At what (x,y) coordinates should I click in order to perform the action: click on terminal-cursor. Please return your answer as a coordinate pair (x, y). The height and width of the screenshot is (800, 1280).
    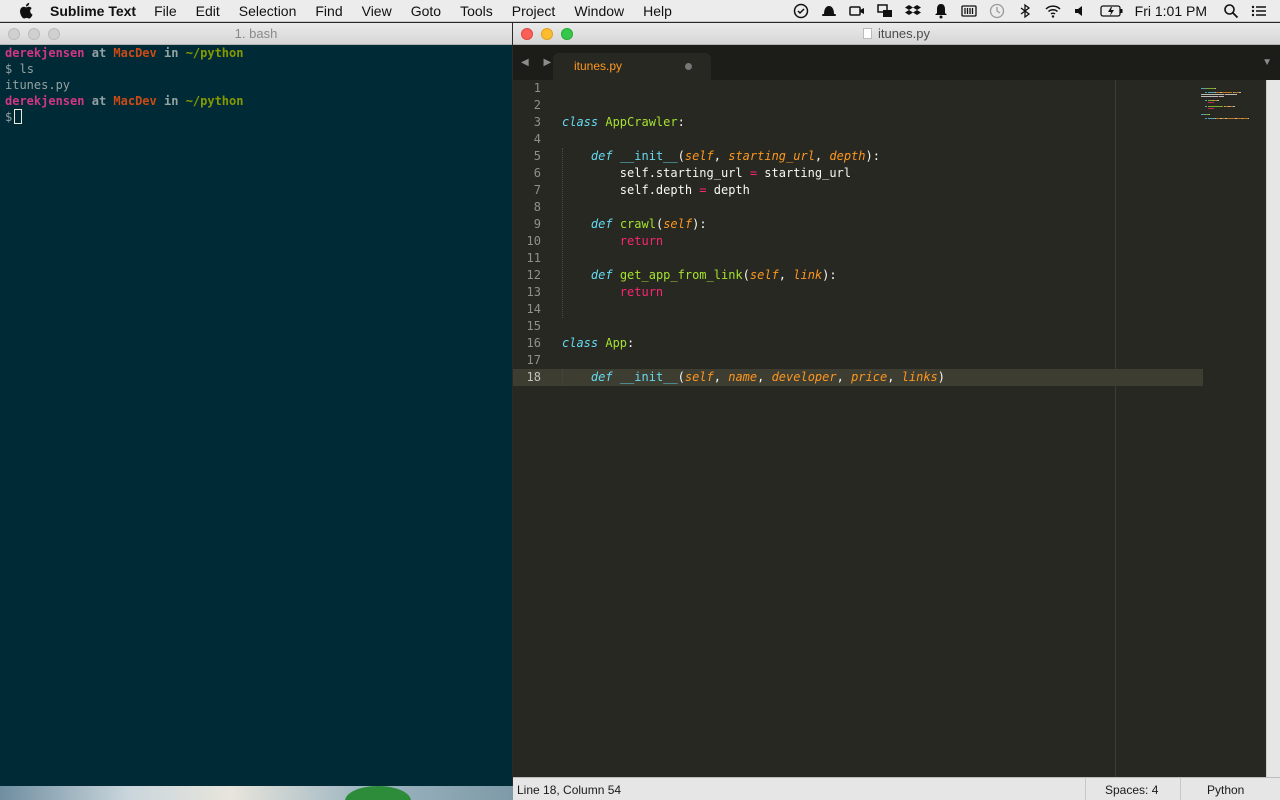
    Looking at the image, I should click on (18, 116).